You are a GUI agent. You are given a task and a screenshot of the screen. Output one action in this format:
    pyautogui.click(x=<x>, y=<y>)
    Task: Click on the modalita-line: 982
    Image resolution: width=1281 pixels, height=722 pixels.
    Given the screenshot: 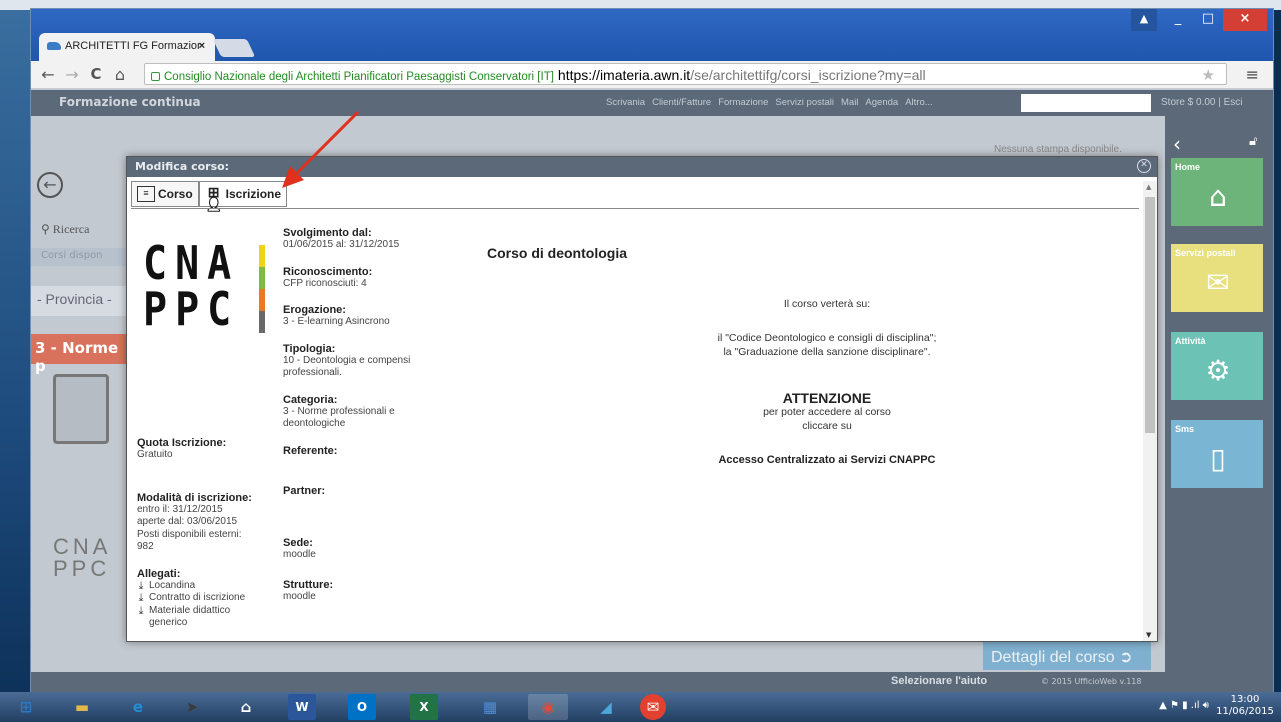 What is the action you would take?
    pyautogui.click(x=145, y=546)
    